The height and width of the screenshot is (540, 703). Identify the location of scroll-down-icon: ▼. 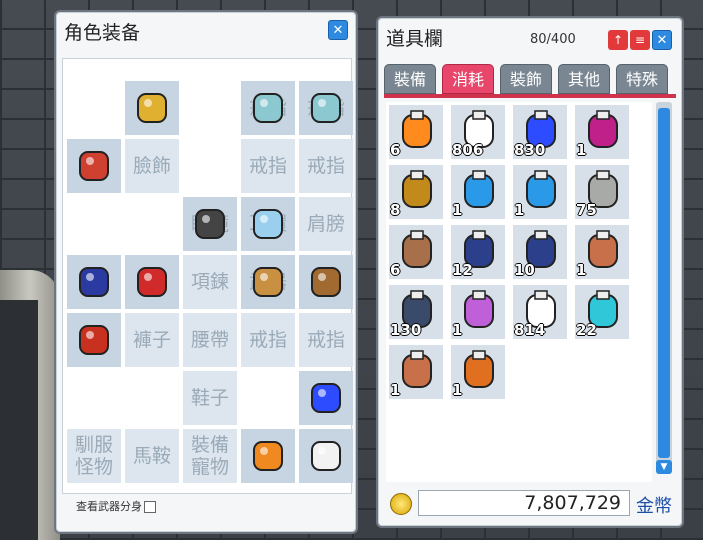
(664, 467).